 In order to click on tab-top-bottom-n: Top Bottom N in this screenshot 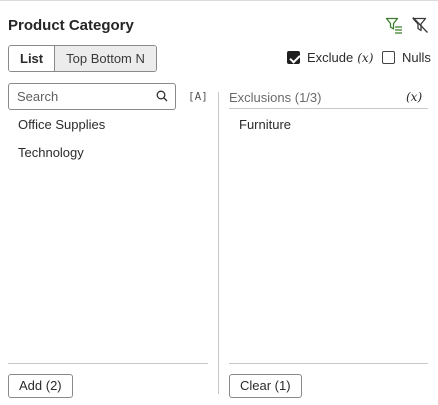, I will do `click(105, 58)`.